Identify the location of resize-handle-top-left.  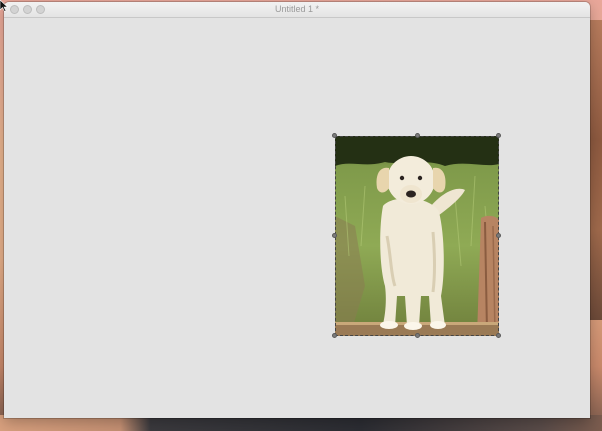
(334, 135).